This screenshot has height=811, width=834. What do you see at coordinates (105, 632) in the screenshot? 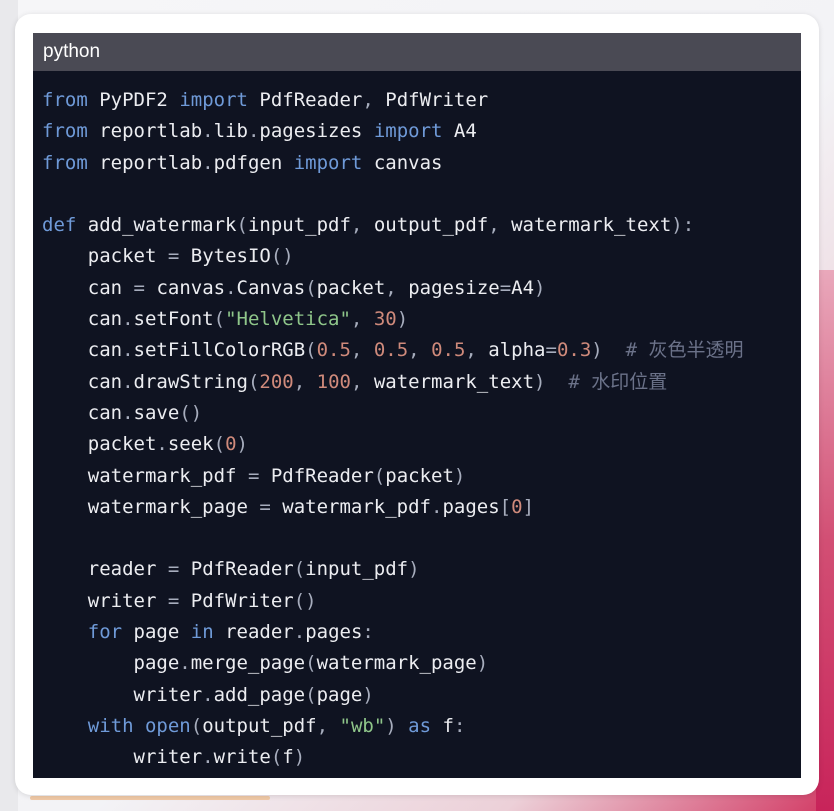
I see `code-token: for` at bounding box center [105, 632].